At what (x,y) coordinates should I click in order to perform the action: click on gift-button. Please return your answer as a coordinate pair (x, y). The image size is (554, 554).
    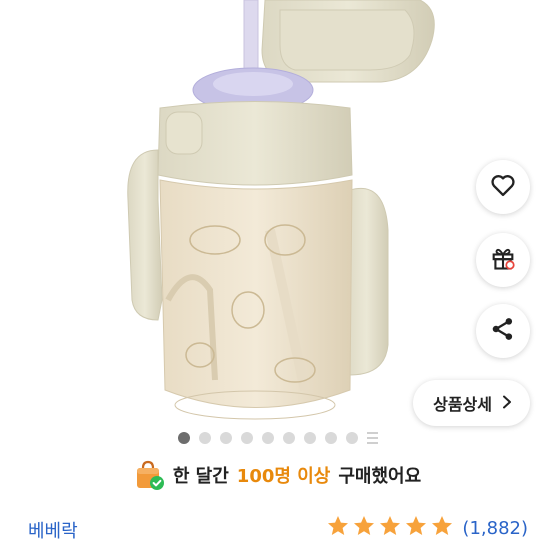
    Looking at the image, I should click on (503, 260).